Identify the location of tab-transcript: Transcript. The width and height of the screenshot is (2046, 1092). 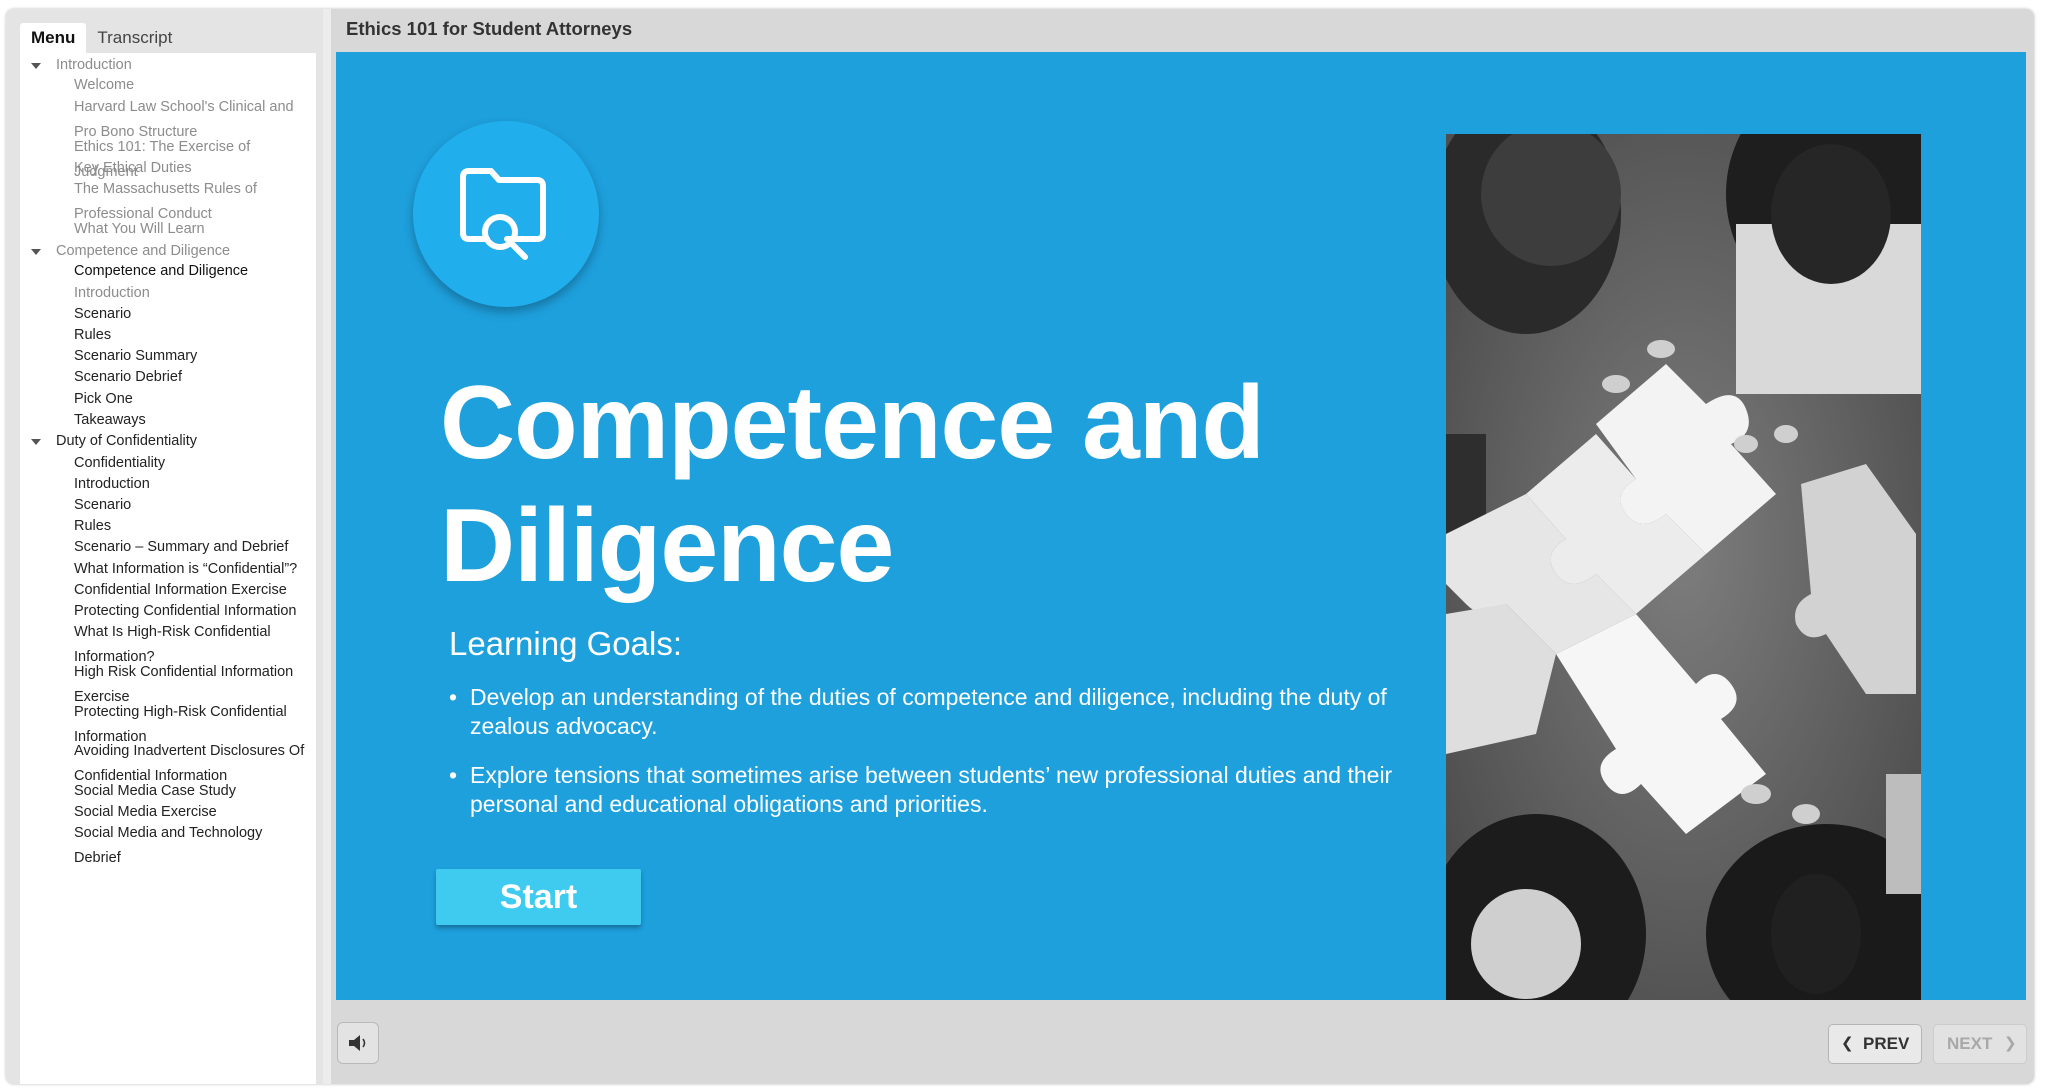
(134, 38).